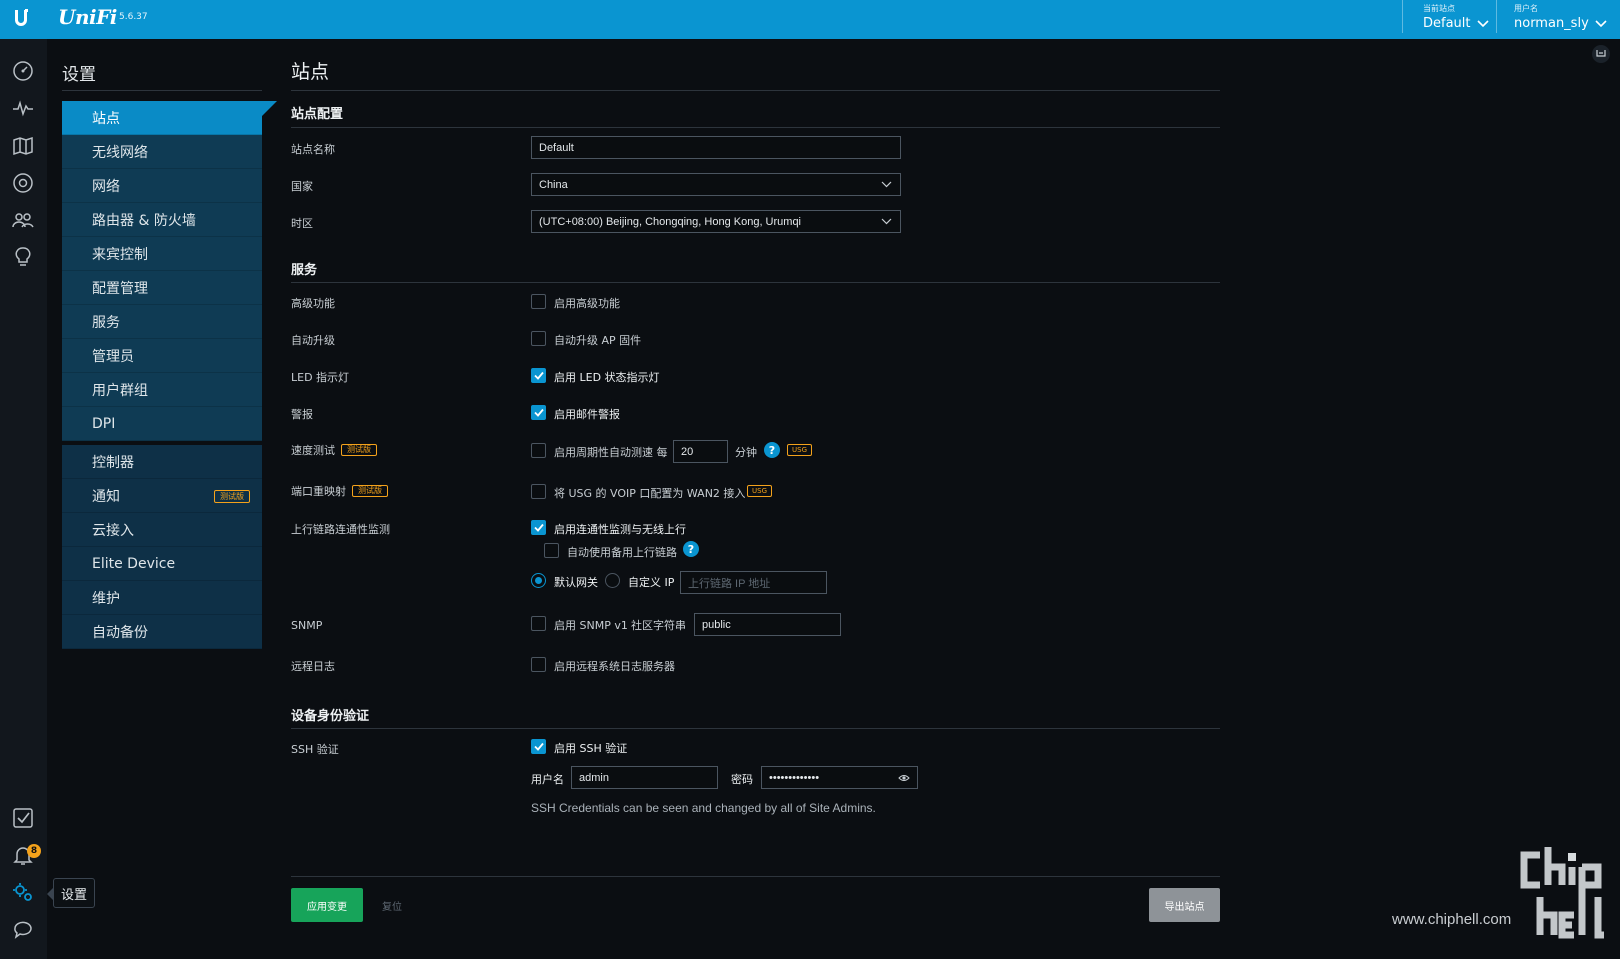  Describe the element at coordinates (1562, 893) in the screenshot. I see `chiphell-logo-icon` at that location.